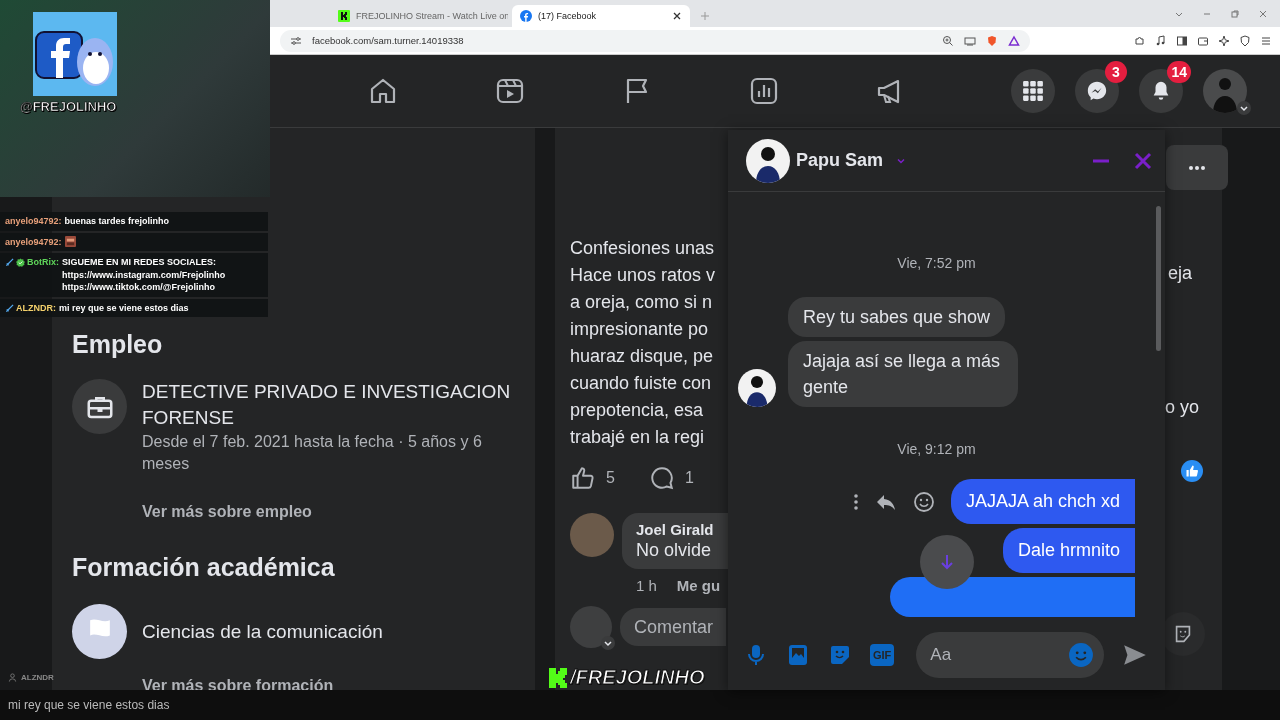 Image resolution: width=1280 pixels, height=720 pixels. What do you see at coordinates (970, 40) in the screenshot?
I see `cast-icon` at bounding box center [970, 40].